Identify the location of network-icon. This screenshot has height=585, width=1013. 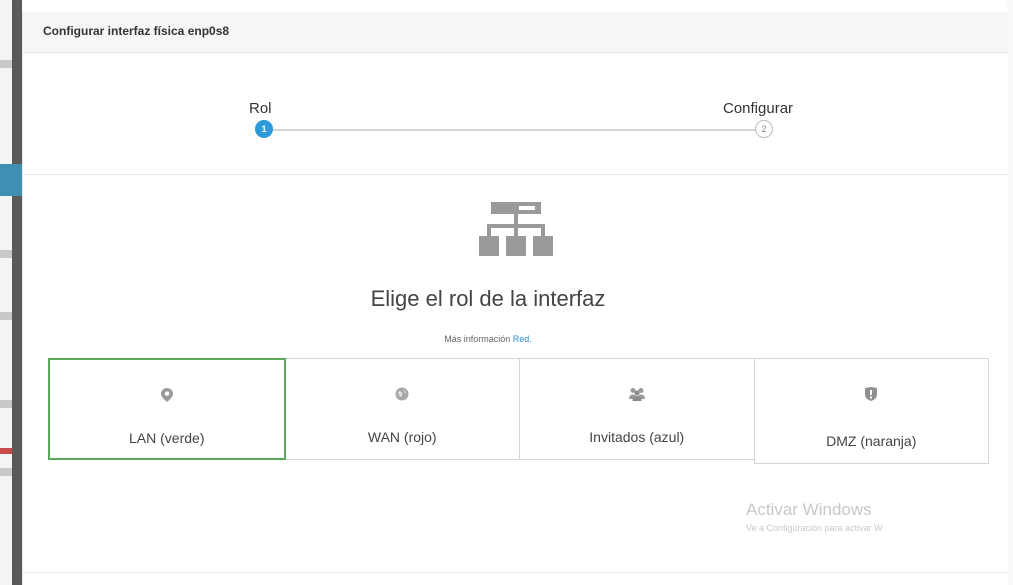
(516, 229).